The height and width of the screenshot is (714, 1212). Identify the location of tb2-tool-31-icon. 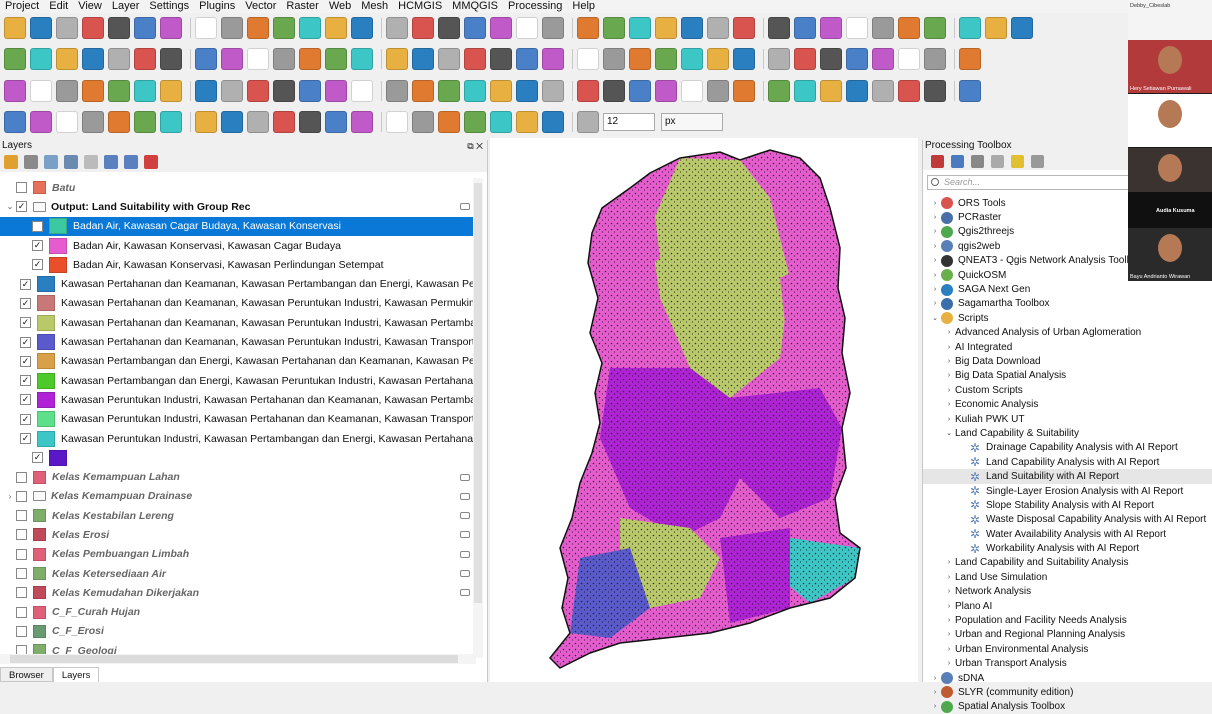
(857, 59).